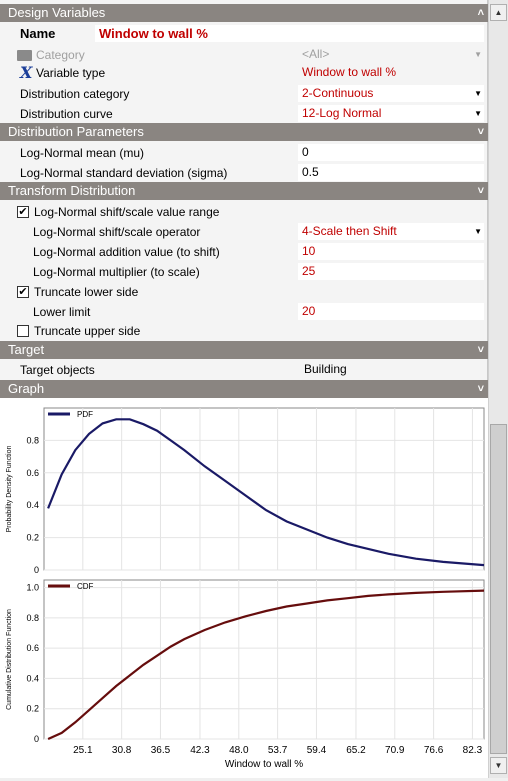  I want to click on folder-icon, so click(24, 55).